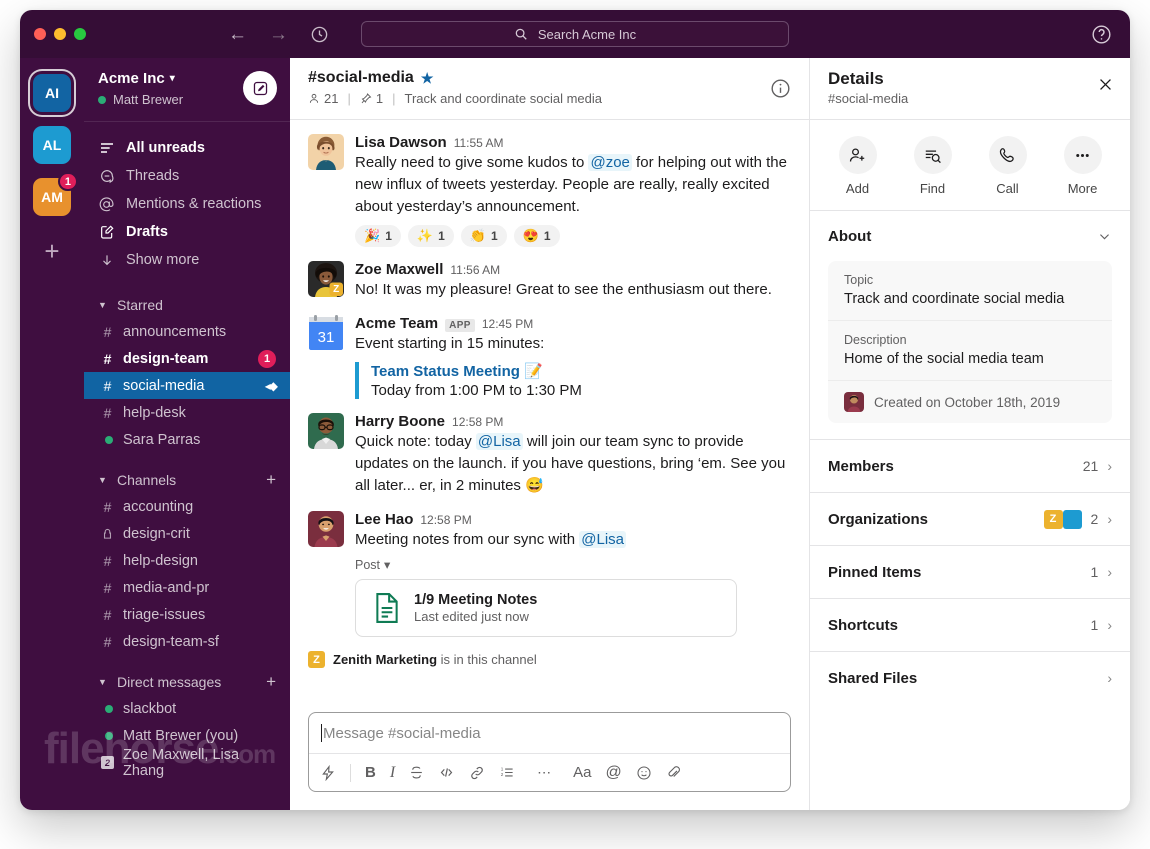  Describe the element at coordinates (107, 331) in the screenshot. I see `hash-icon: #` at that location.